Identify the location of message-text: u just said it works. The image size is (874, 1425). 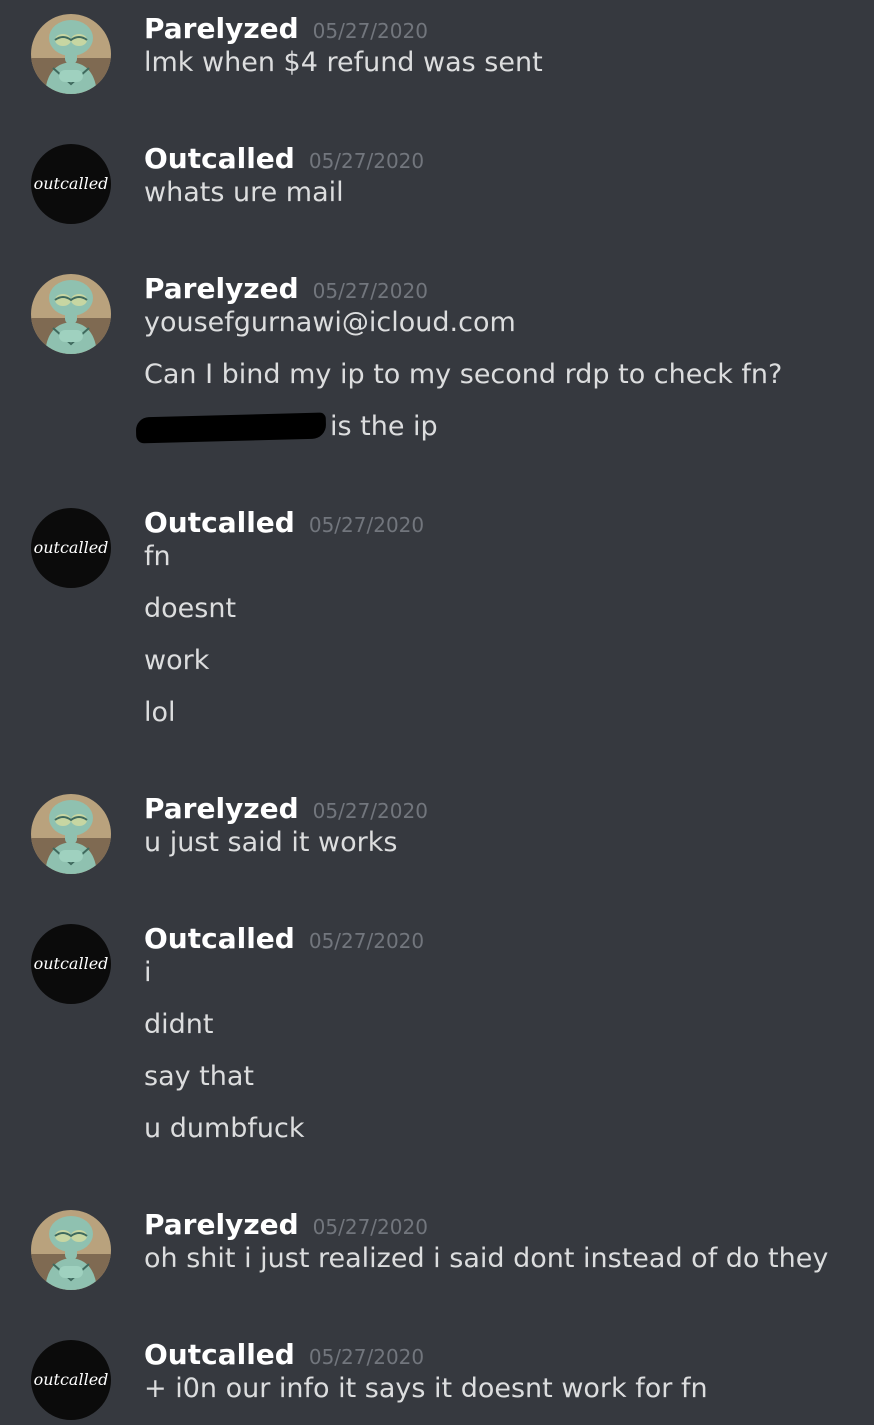
(271, 842).